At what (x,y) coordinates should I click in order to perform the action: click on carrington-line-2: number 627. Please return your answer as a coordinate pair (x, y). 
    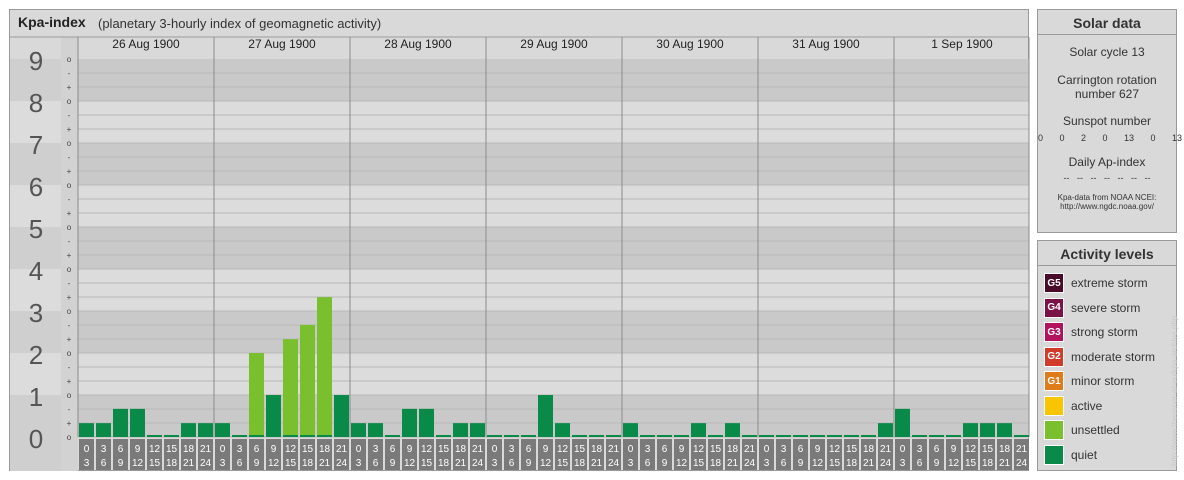
    Looking at the image, I should click on (1107, 94).